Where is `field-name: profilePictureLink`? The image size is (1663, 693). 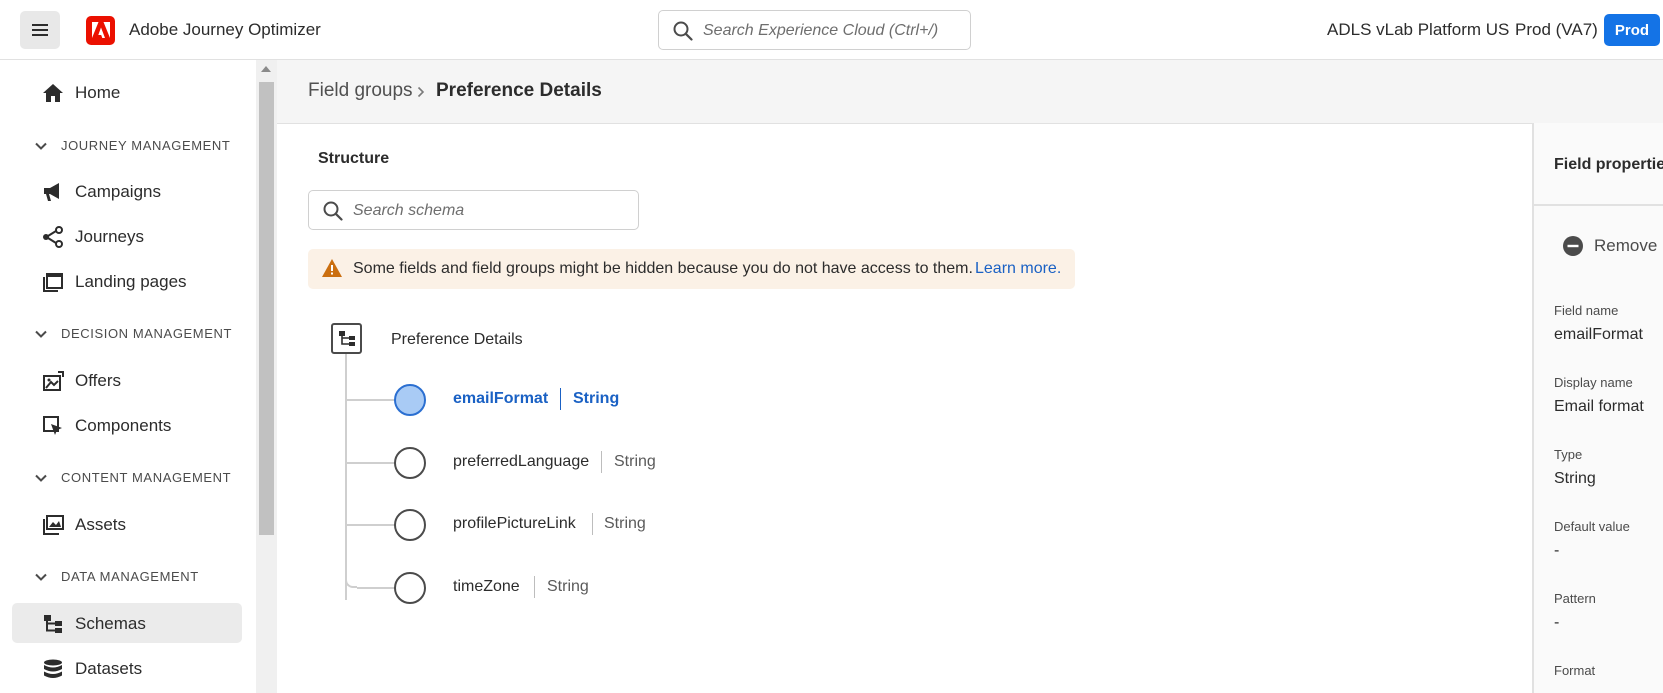 field-name: profilePictureLink is located at coordinates (514, 524).